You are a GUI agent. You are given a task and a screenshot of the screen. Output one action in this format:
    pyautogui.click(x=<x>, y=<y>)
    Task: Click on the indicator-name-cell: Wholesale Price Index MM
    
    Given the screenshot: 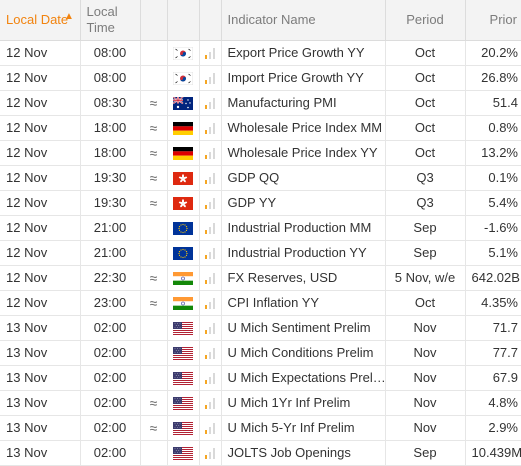 What is the action you would take?
    pyautogui.click(x=303, y=128)
    